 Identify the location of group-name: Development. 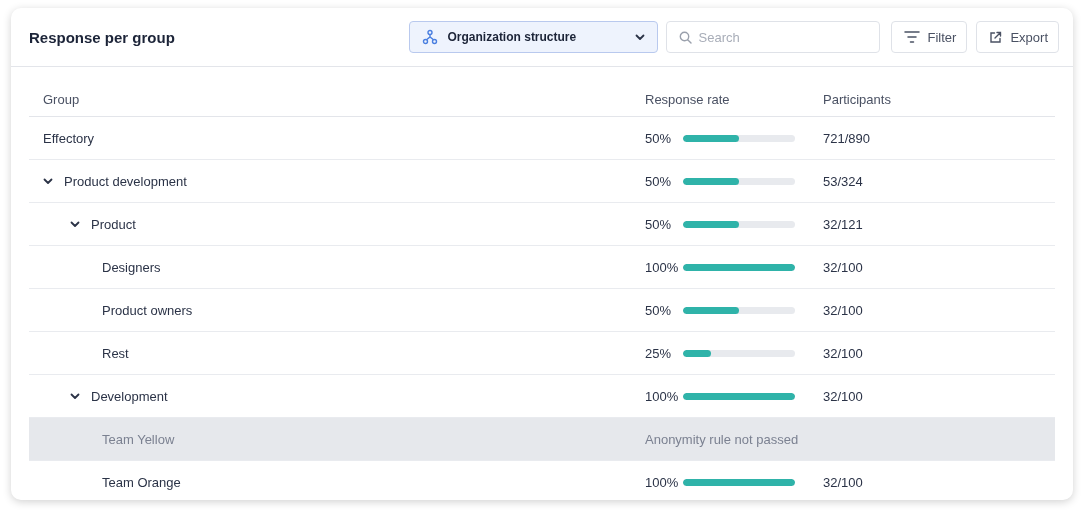
(129, 396).